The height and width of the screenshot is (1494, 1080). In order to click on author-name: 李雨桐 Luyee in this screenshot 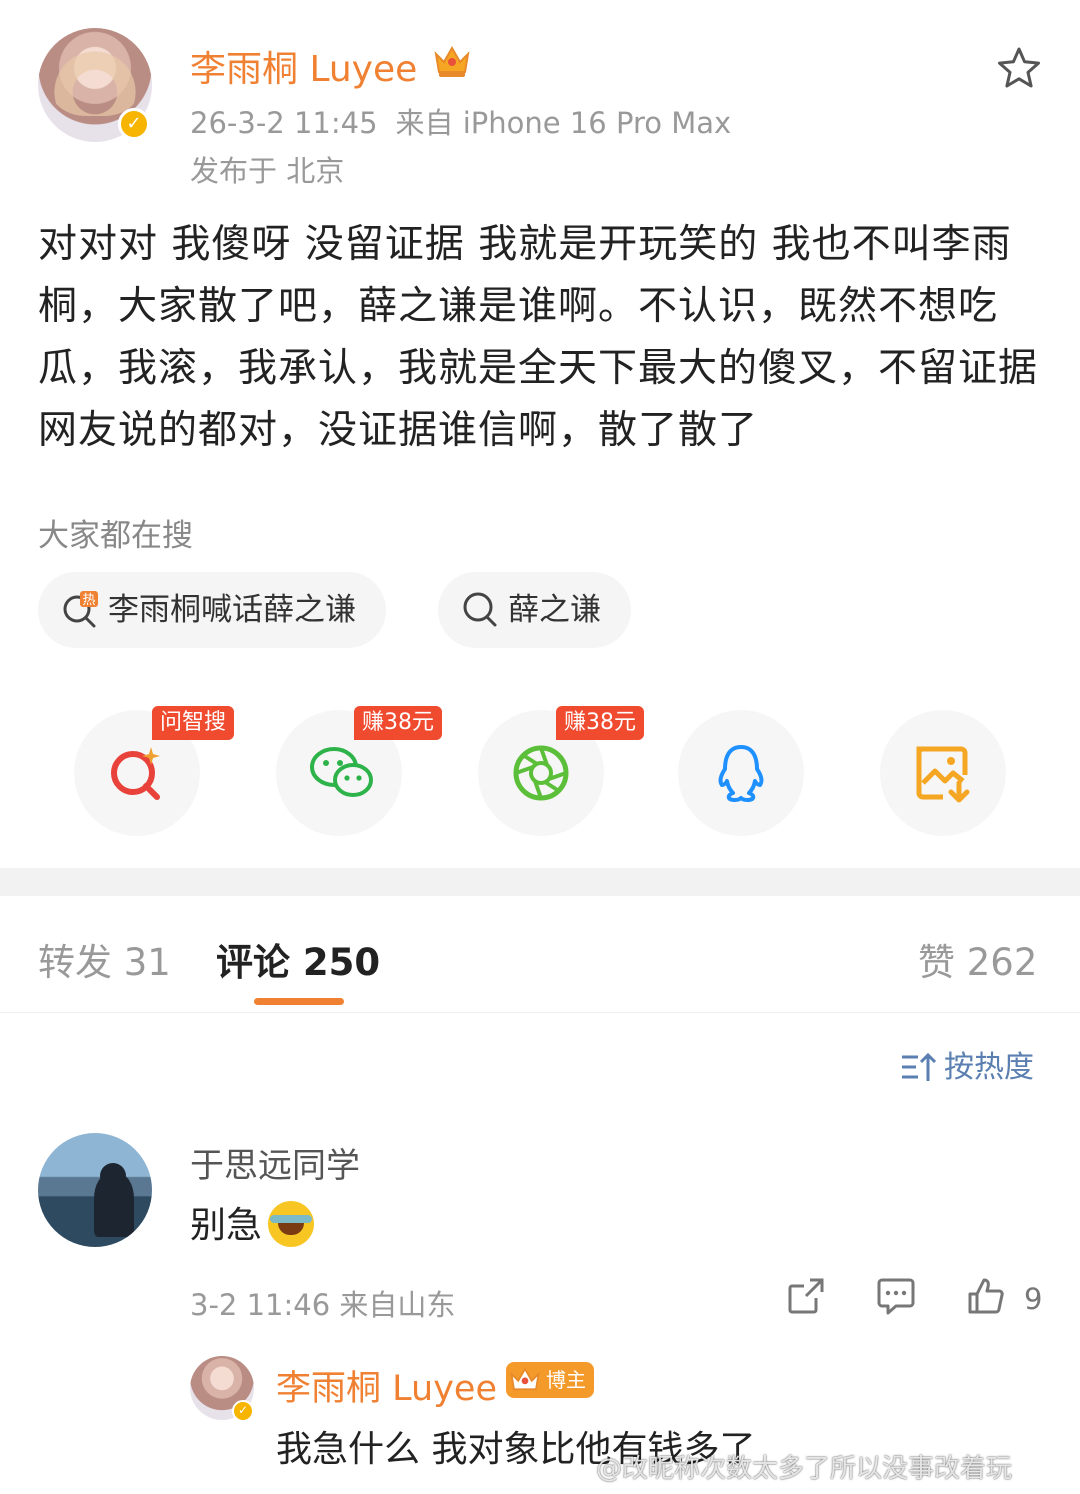, I will do `click(303, 66)`.